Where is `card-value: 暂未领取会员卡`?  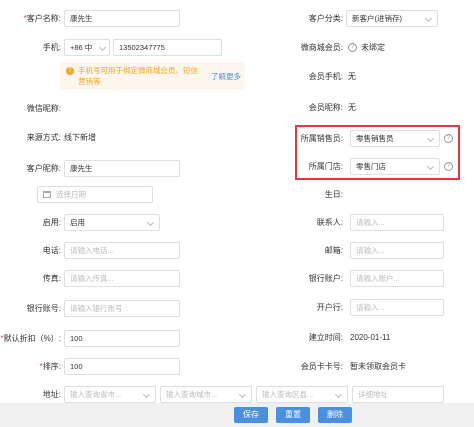
card-value: 暂未领取会员卡 is located at coordinates (378, 366).